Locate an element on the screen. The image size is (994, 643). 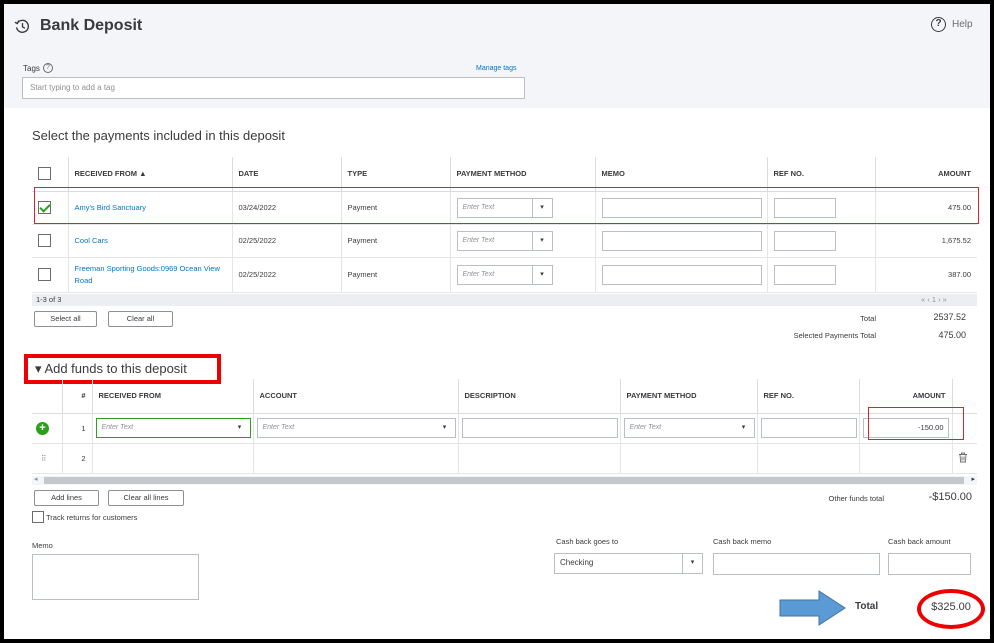
highlight-amount is located at coordinates (916, 423).